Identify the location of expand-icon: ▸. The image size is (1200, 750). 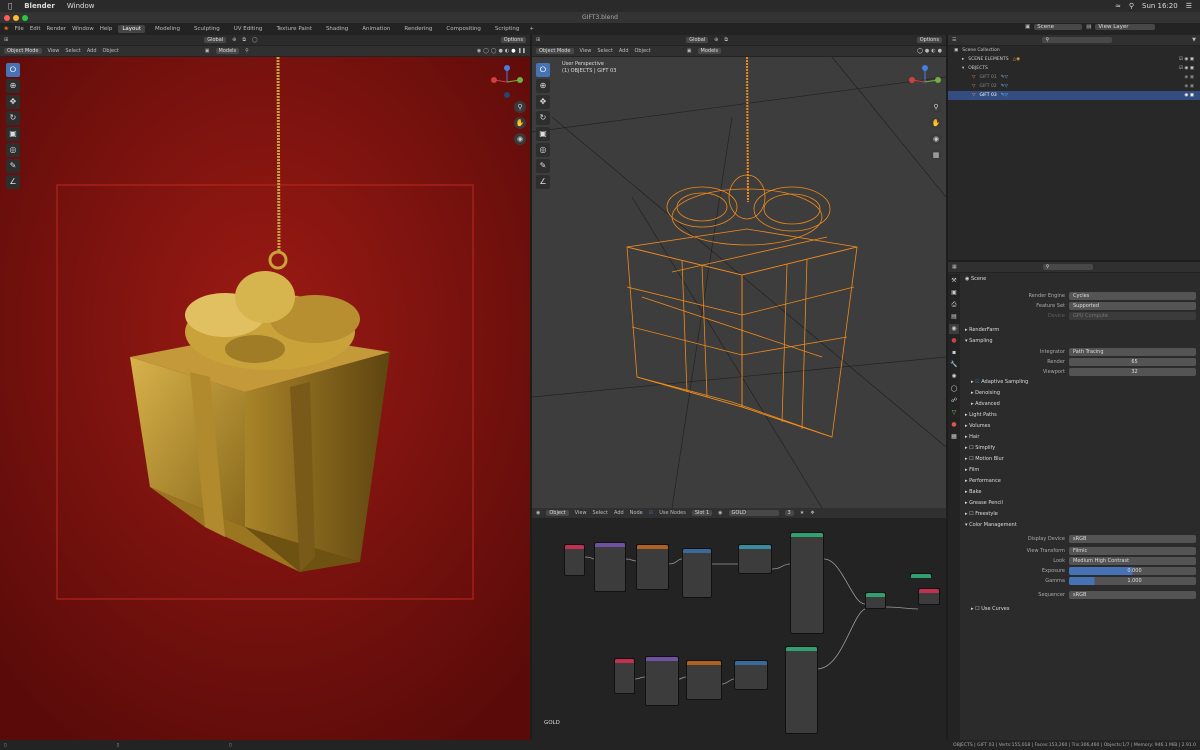
(963, 59).